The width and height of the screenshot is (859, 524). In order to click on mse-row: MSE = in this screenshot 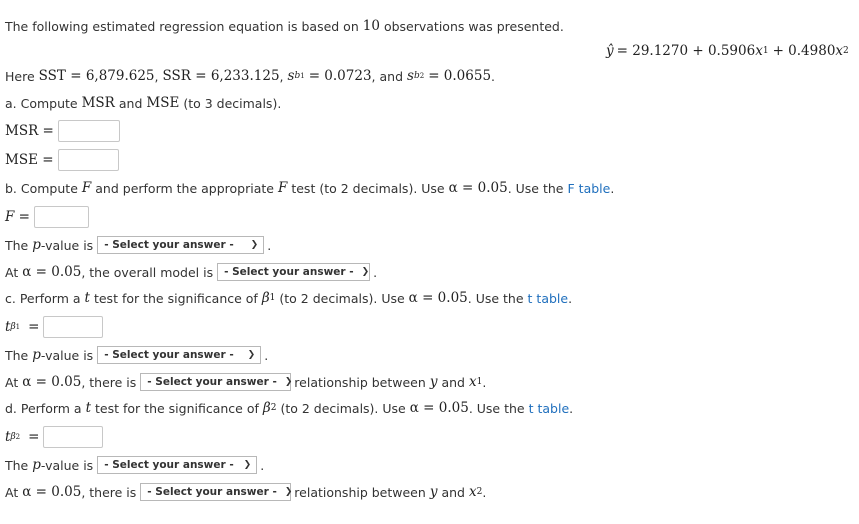, I will do `click(62, 160)`.